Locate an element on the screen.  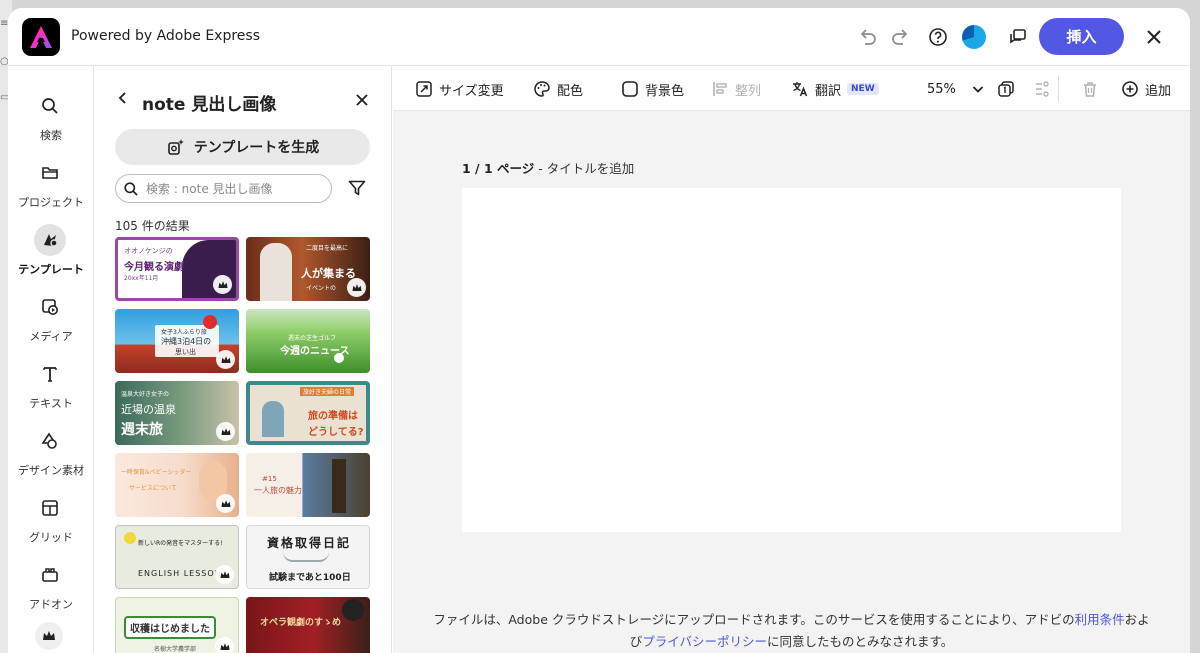
translate-button: 翻訳 NEW is located at coordinates (835, 89).